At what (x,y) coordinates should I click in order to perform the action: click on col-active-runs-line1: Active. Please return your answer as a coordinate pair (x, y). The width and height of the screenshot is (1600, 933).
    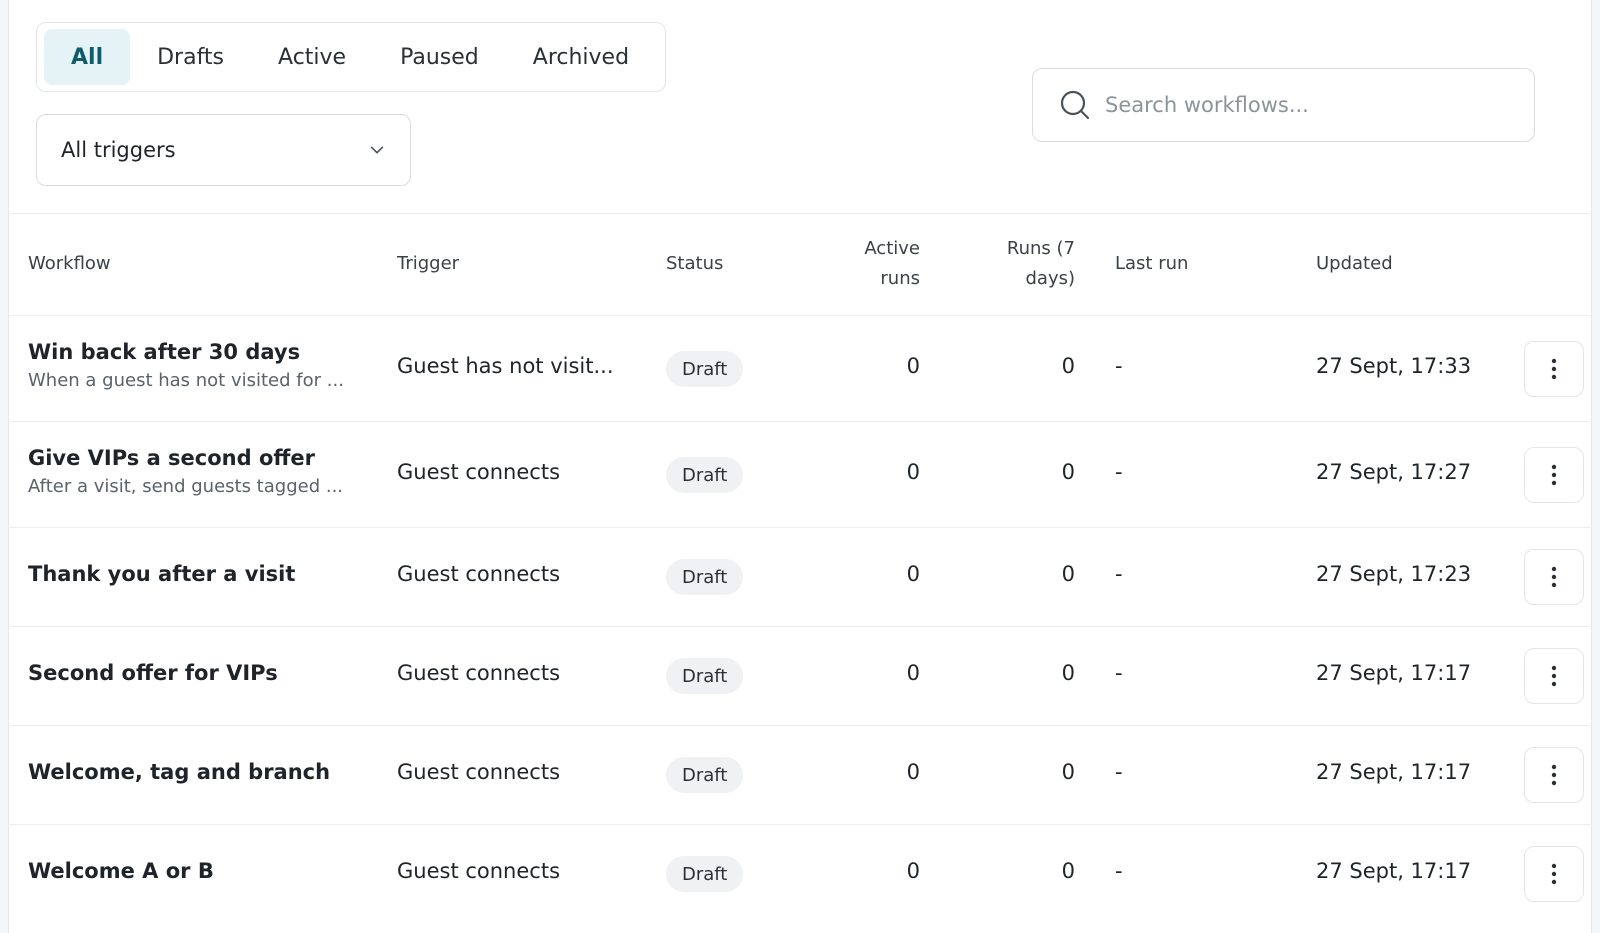
    Looking at the image, I should click on (892, 248).